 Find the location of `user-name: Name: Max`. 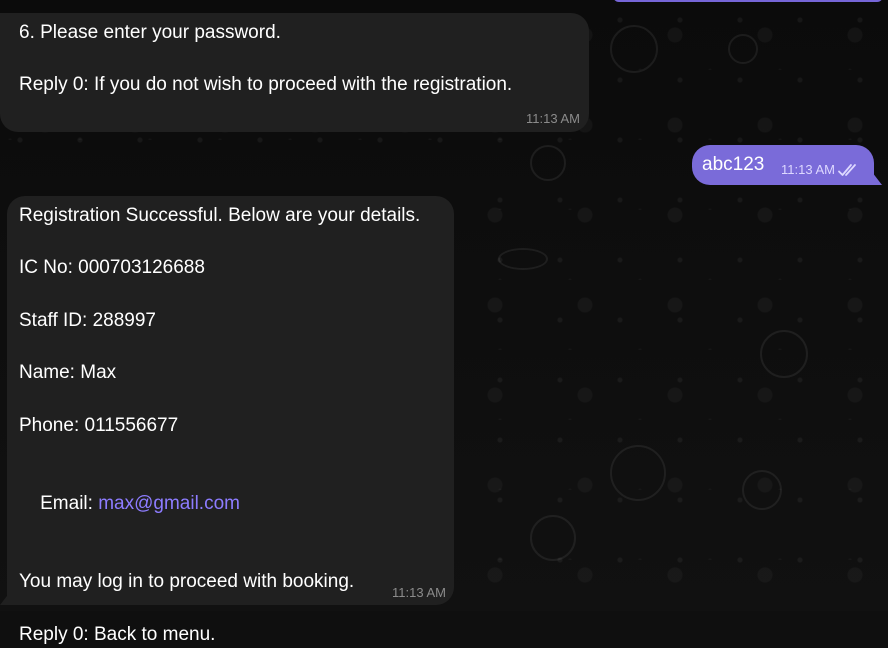

user-name: Name: Max is located at coordinates (68, 373).